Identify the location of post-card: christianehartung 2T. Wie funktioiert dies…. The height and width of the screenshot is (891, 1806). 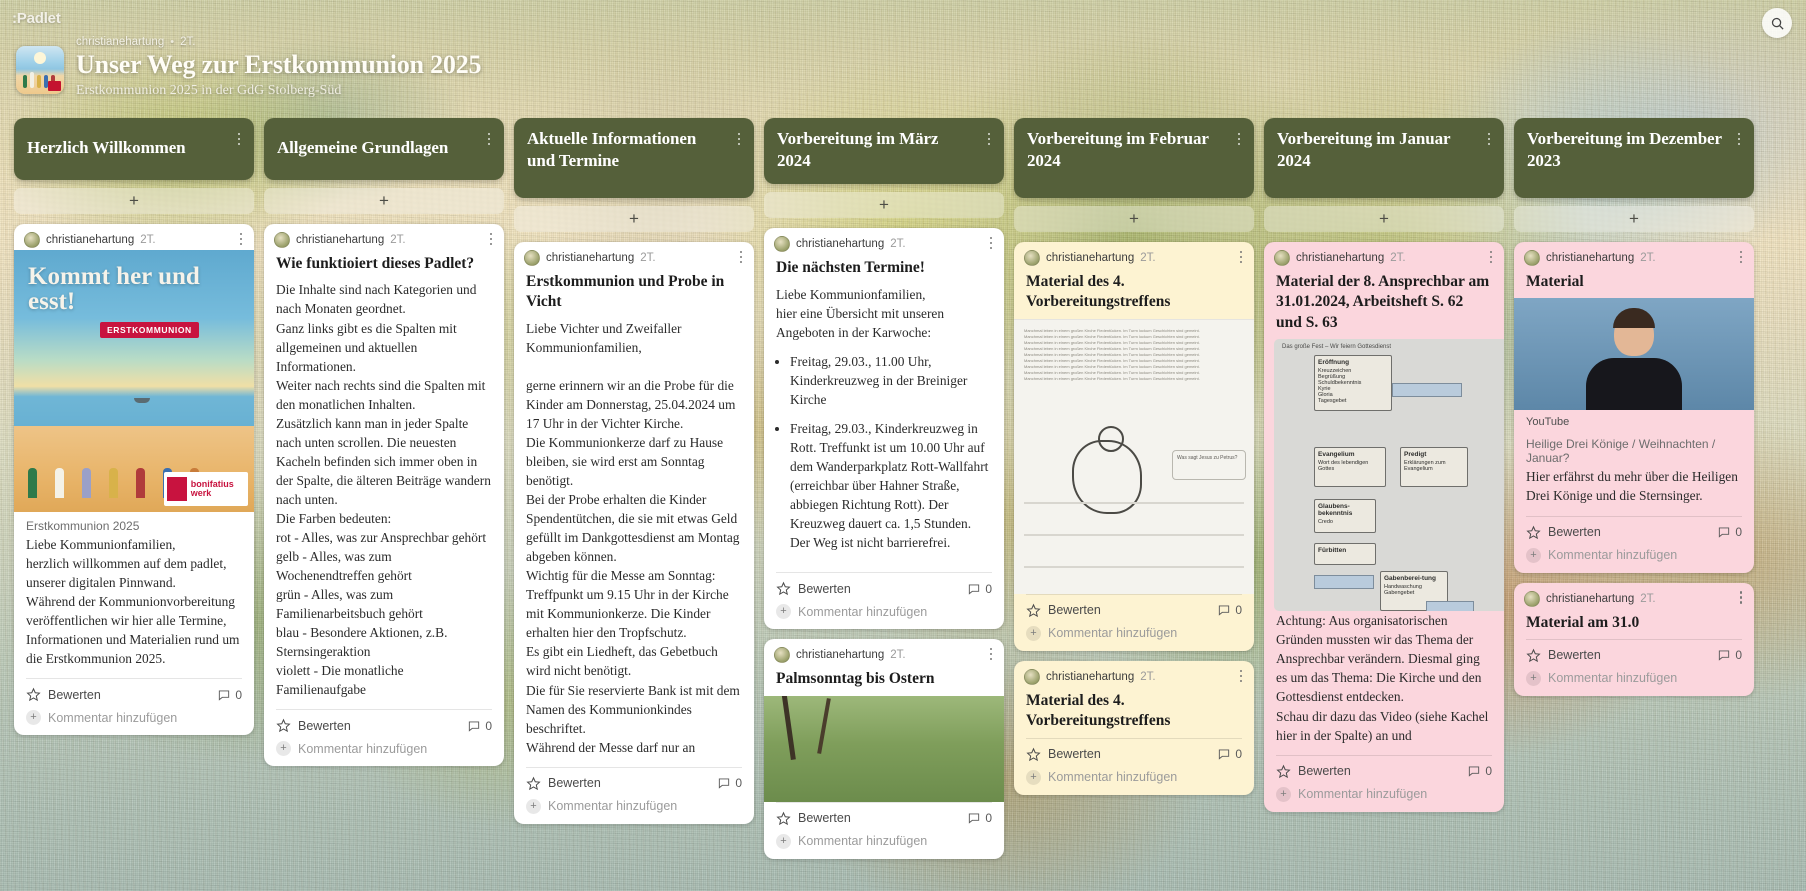
(384, 495).